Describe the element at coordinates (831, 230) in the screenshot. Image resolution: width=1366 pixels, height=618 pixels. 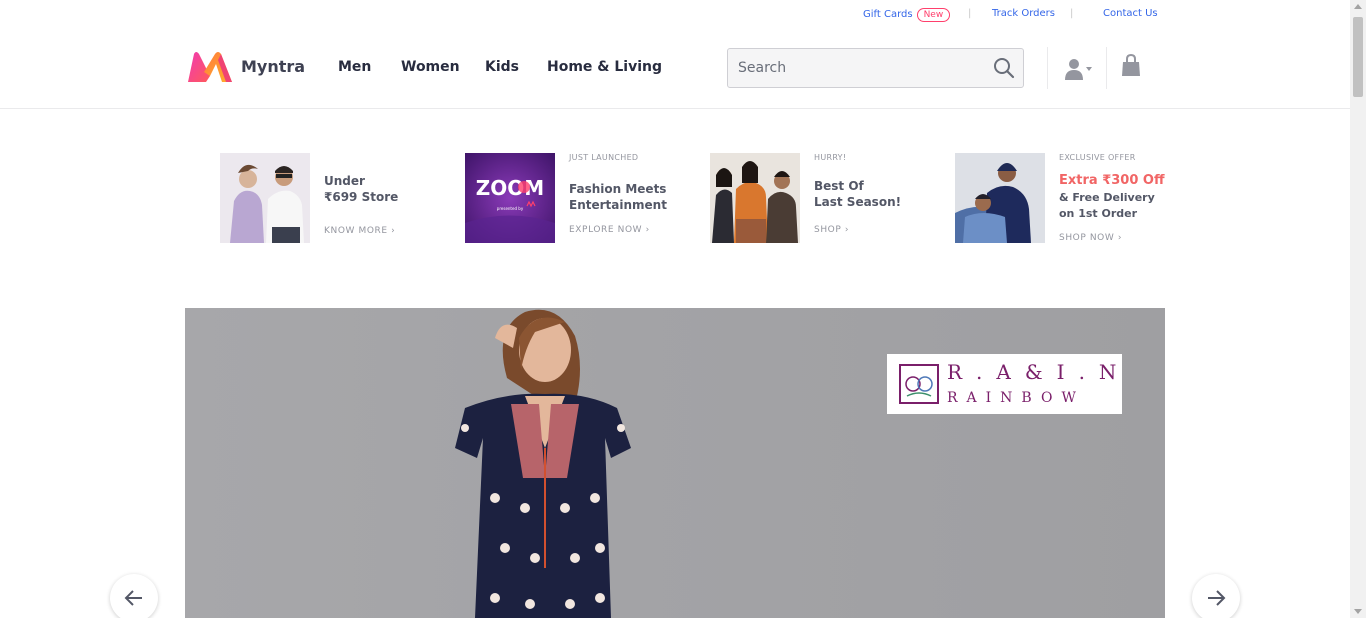
I see `shop-link: SHOP ›` at that location.